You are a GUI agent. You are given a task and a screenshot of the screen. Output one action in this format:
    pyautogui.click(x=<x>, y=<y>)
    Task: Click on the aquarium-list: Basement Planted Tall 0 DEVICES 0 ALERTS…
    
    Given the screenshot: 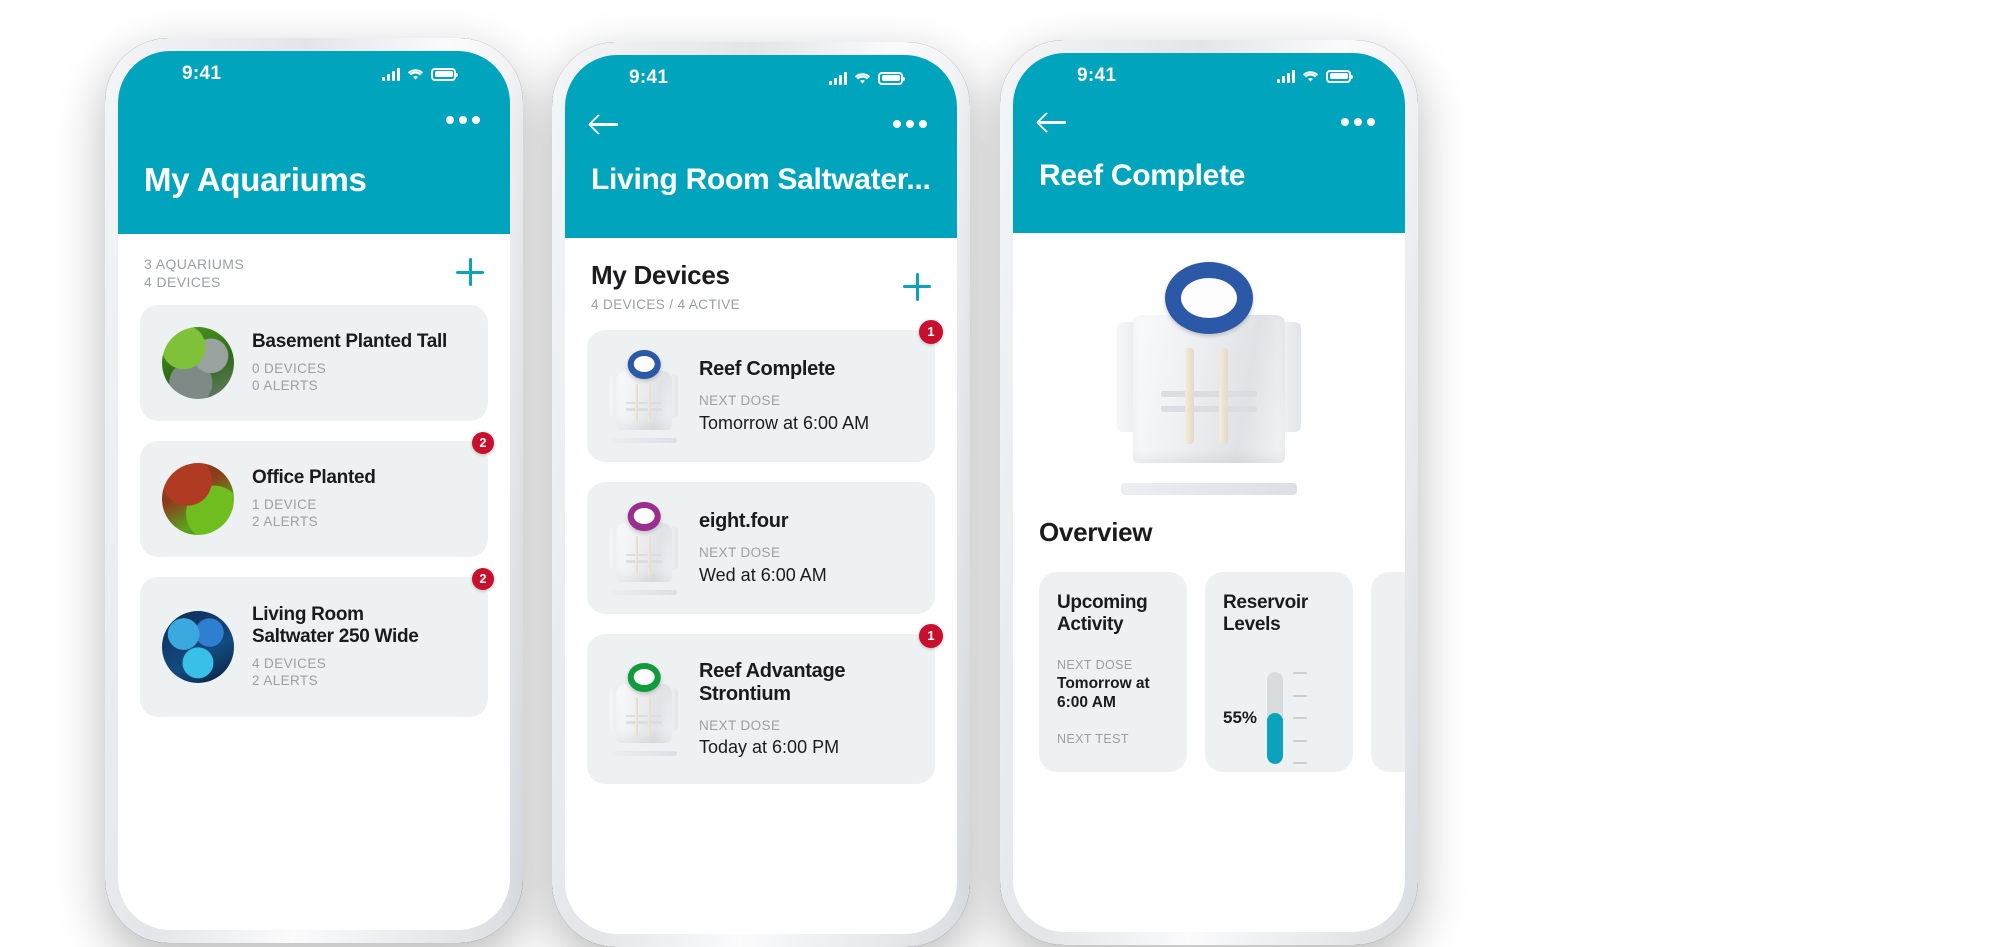 What is the action you would take?
    pyautogui.click(x=314, y=511)
    